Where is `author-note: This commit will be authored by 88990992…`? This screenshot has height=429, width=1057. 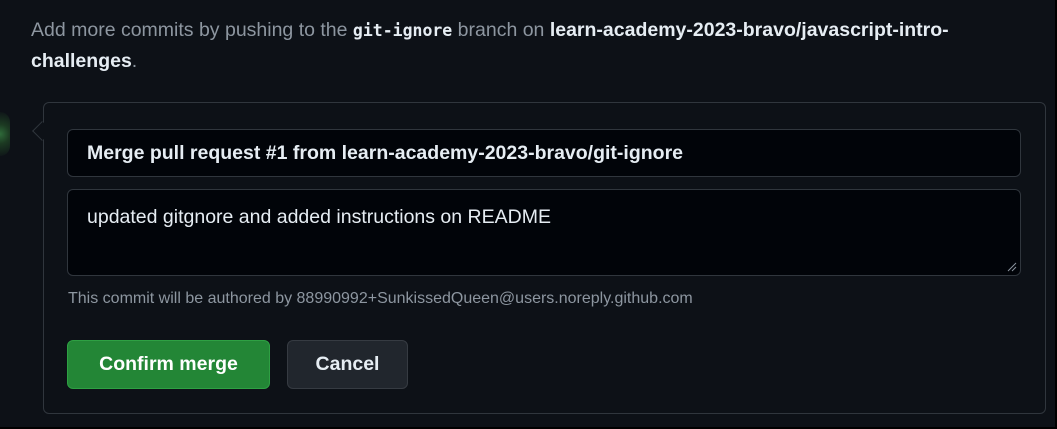 author-note: This commit will be authored by 88990992… is located at coordinates (380, 298).